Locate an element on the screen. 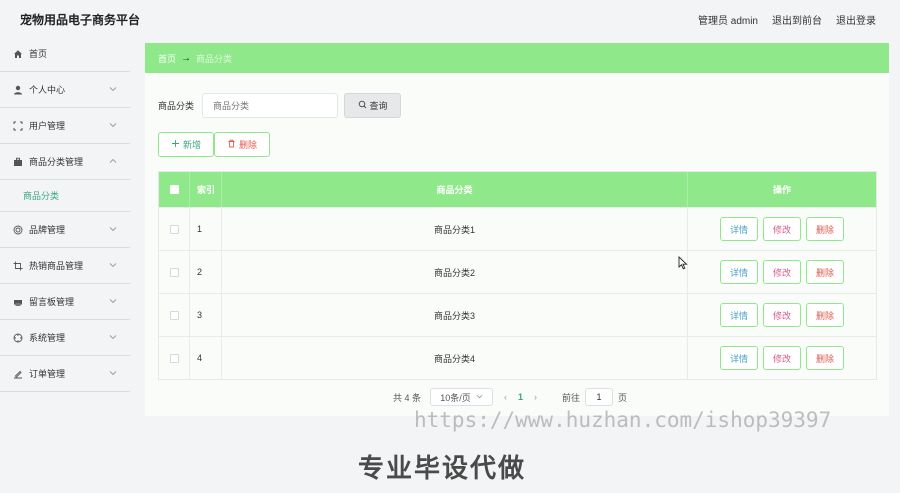 The height and width of the screenshot is (493, 900). header-index: 索引 is located at coordinates (206, 189).